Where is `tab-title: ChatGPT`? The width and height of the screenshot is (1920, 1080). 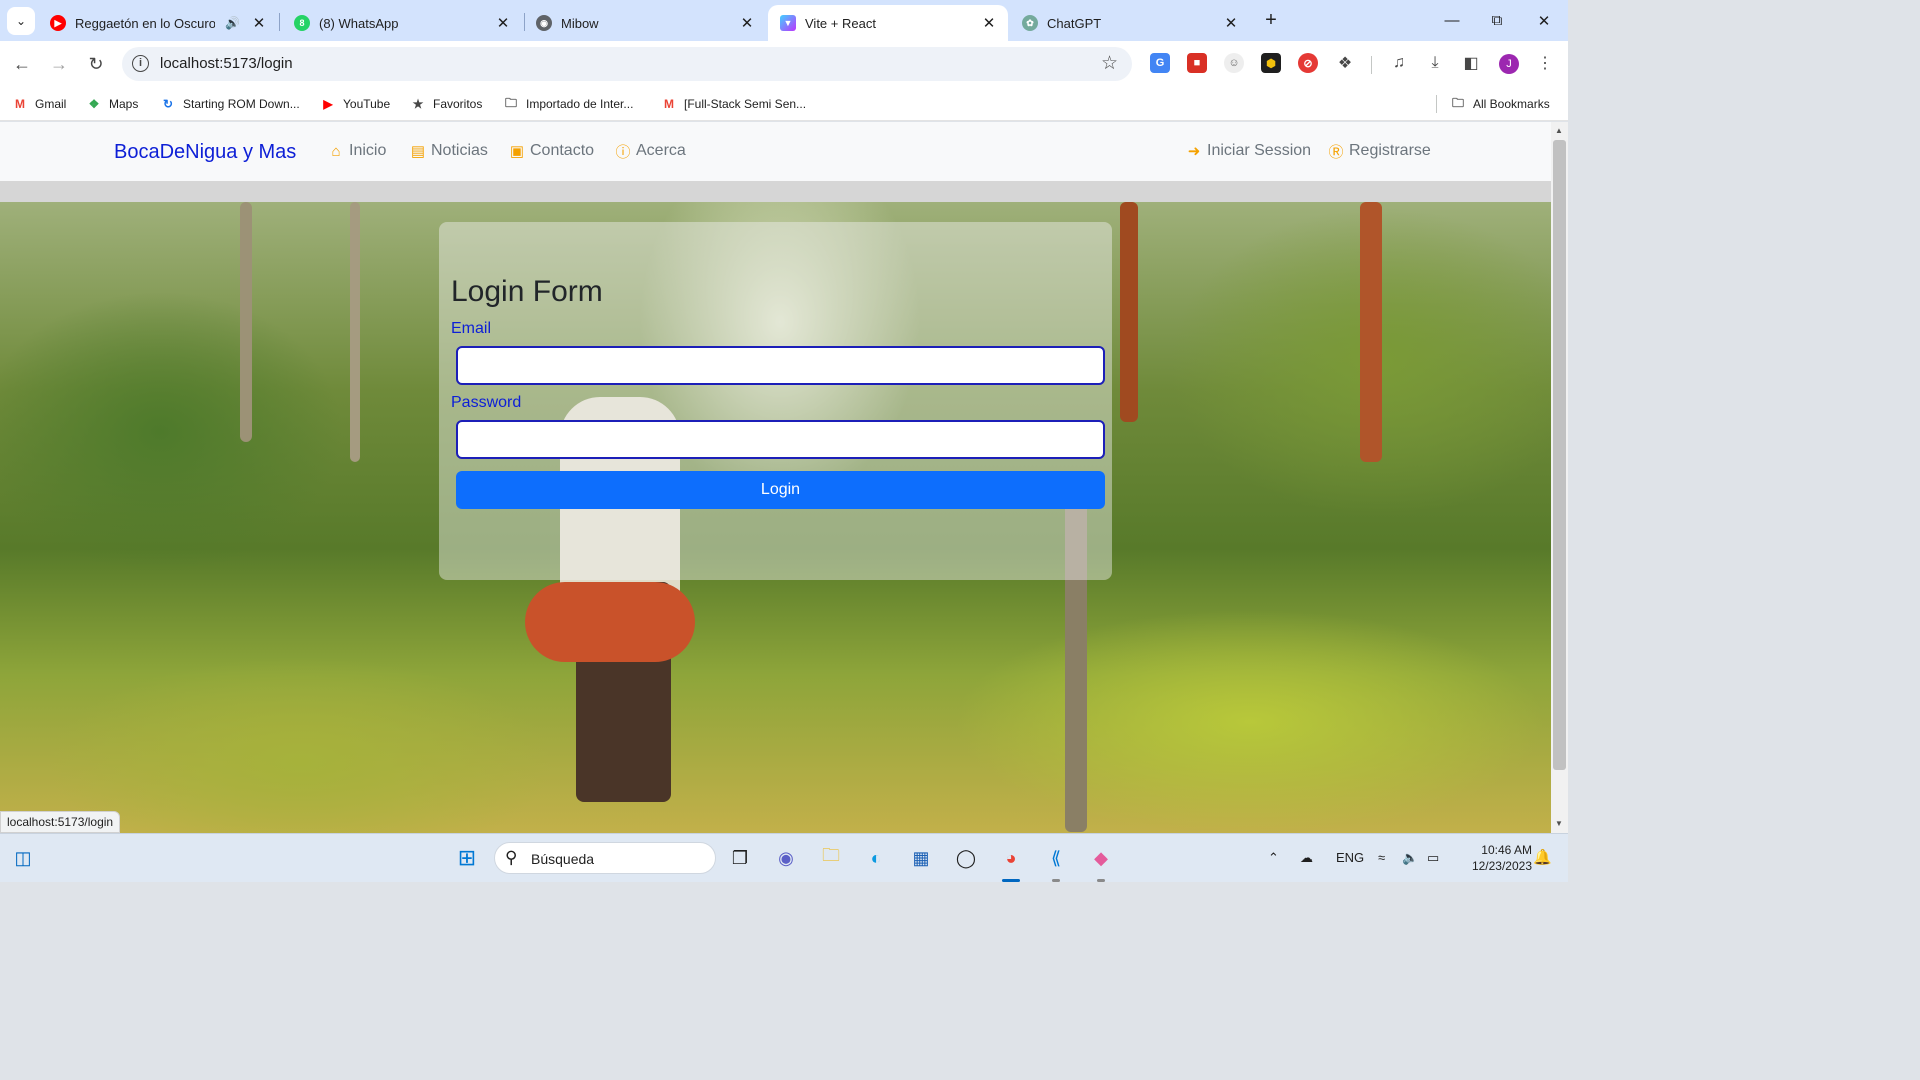
tab-title: ChatGPT is located at coordinates (1074, 23).